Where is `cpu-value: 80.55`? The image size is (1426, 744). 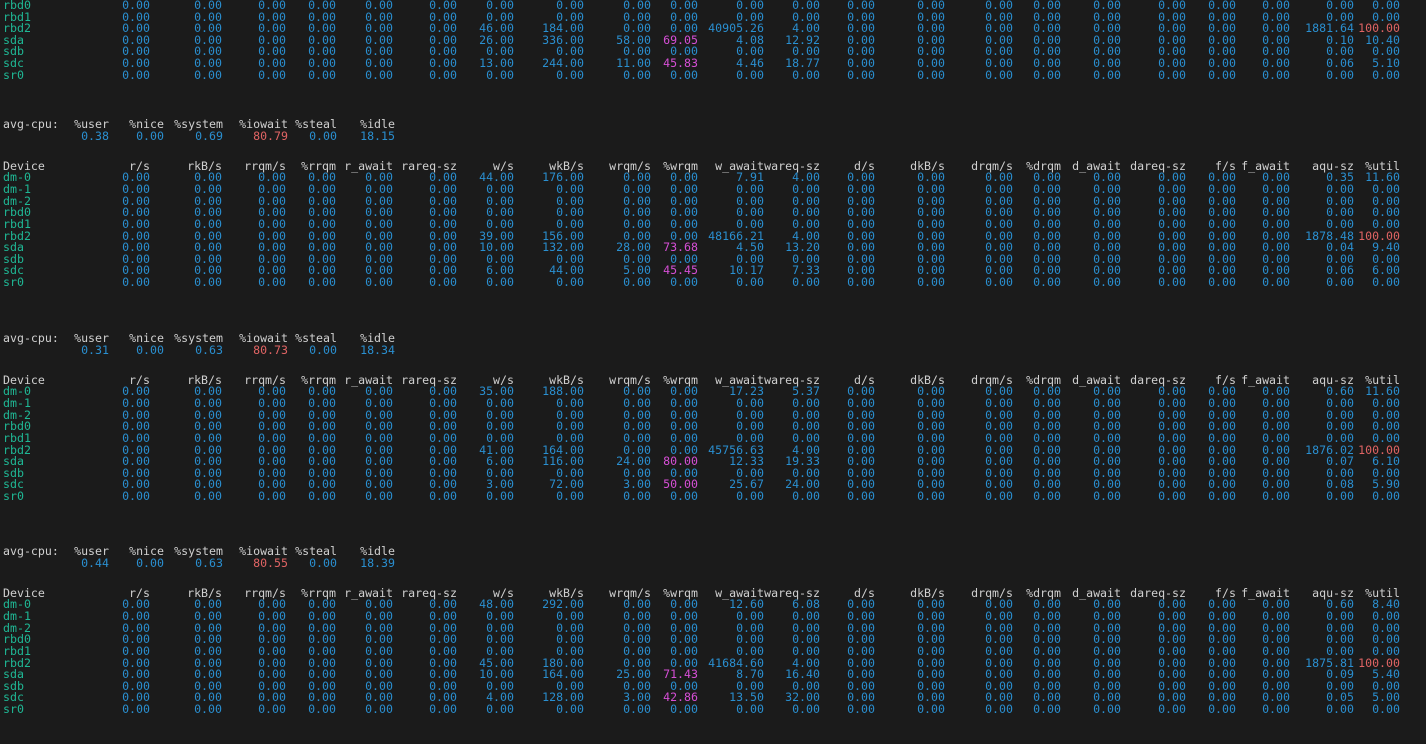
cpu-value: 80.55 is located at coordinates (270, 562).